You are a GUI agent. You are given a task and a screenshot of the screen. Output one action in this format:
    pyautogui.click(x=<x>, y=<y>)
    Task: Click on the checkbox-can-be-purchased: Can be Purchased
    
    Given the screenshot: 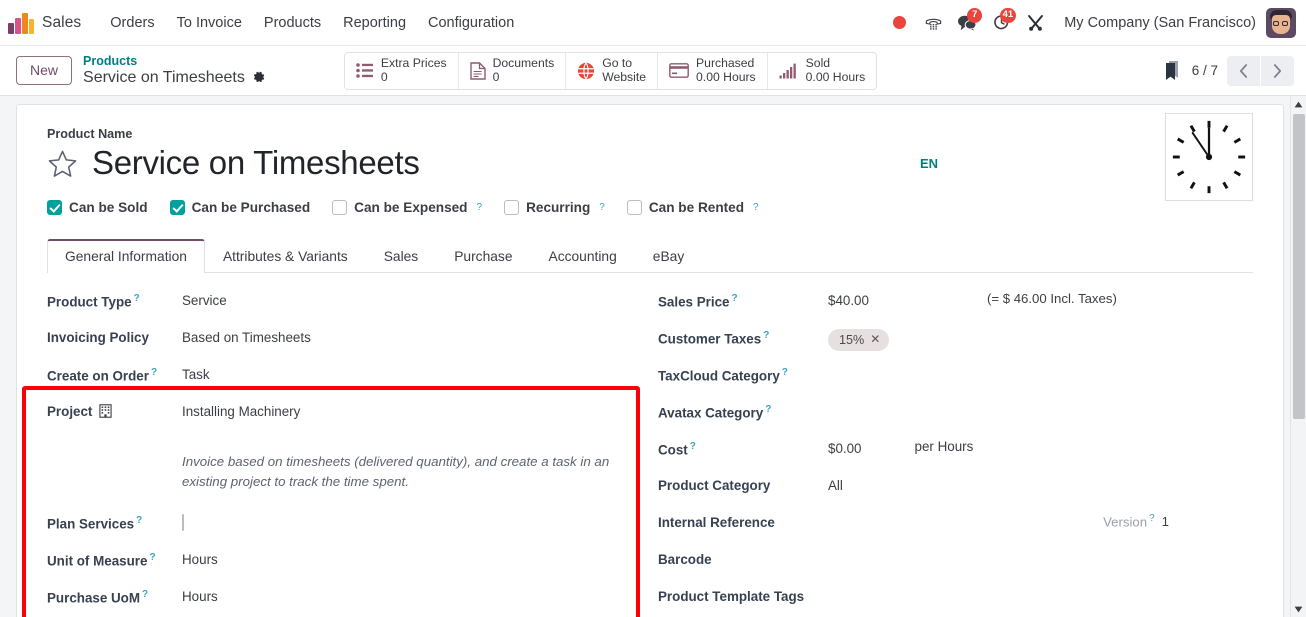 What is the action you would take?
    pyautogui.click(x=239, y=207)
    